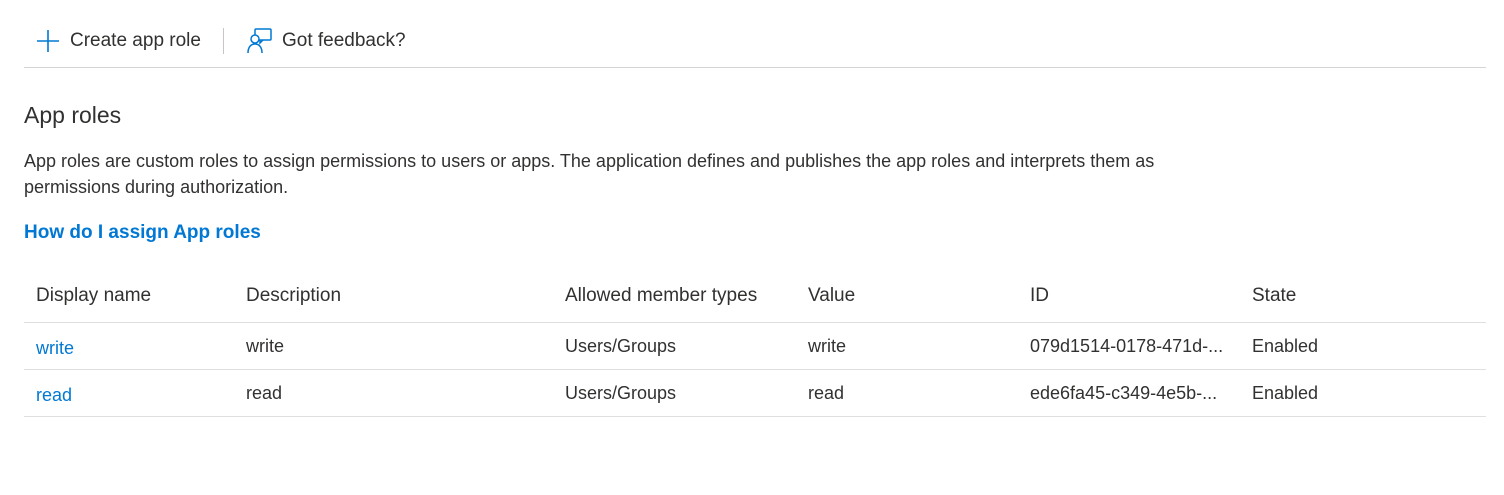  I want to click on cell-description: write, so click(405, 346).